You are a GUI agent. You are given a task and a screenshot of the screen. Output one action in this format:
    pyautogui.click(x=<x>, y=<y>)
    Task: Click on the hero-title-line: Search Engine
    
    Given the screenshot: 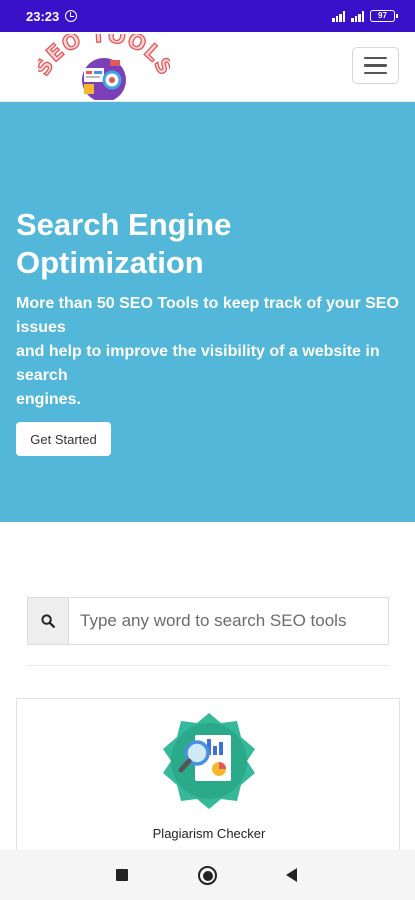 What is the action you would take?
    pyautogui.click(x=124, y=224)
    